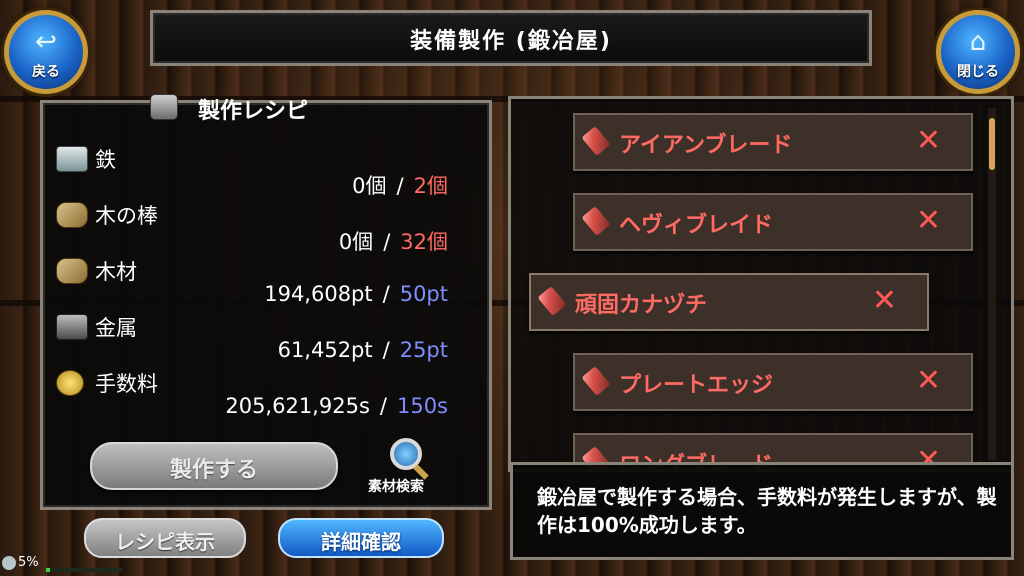 This screenshot has width=1024, height=576. What do you see at coordinates (706, 145) in the screenshot?
I see `equipment-name: アイアンブレード` at bounding box center [706, 145].